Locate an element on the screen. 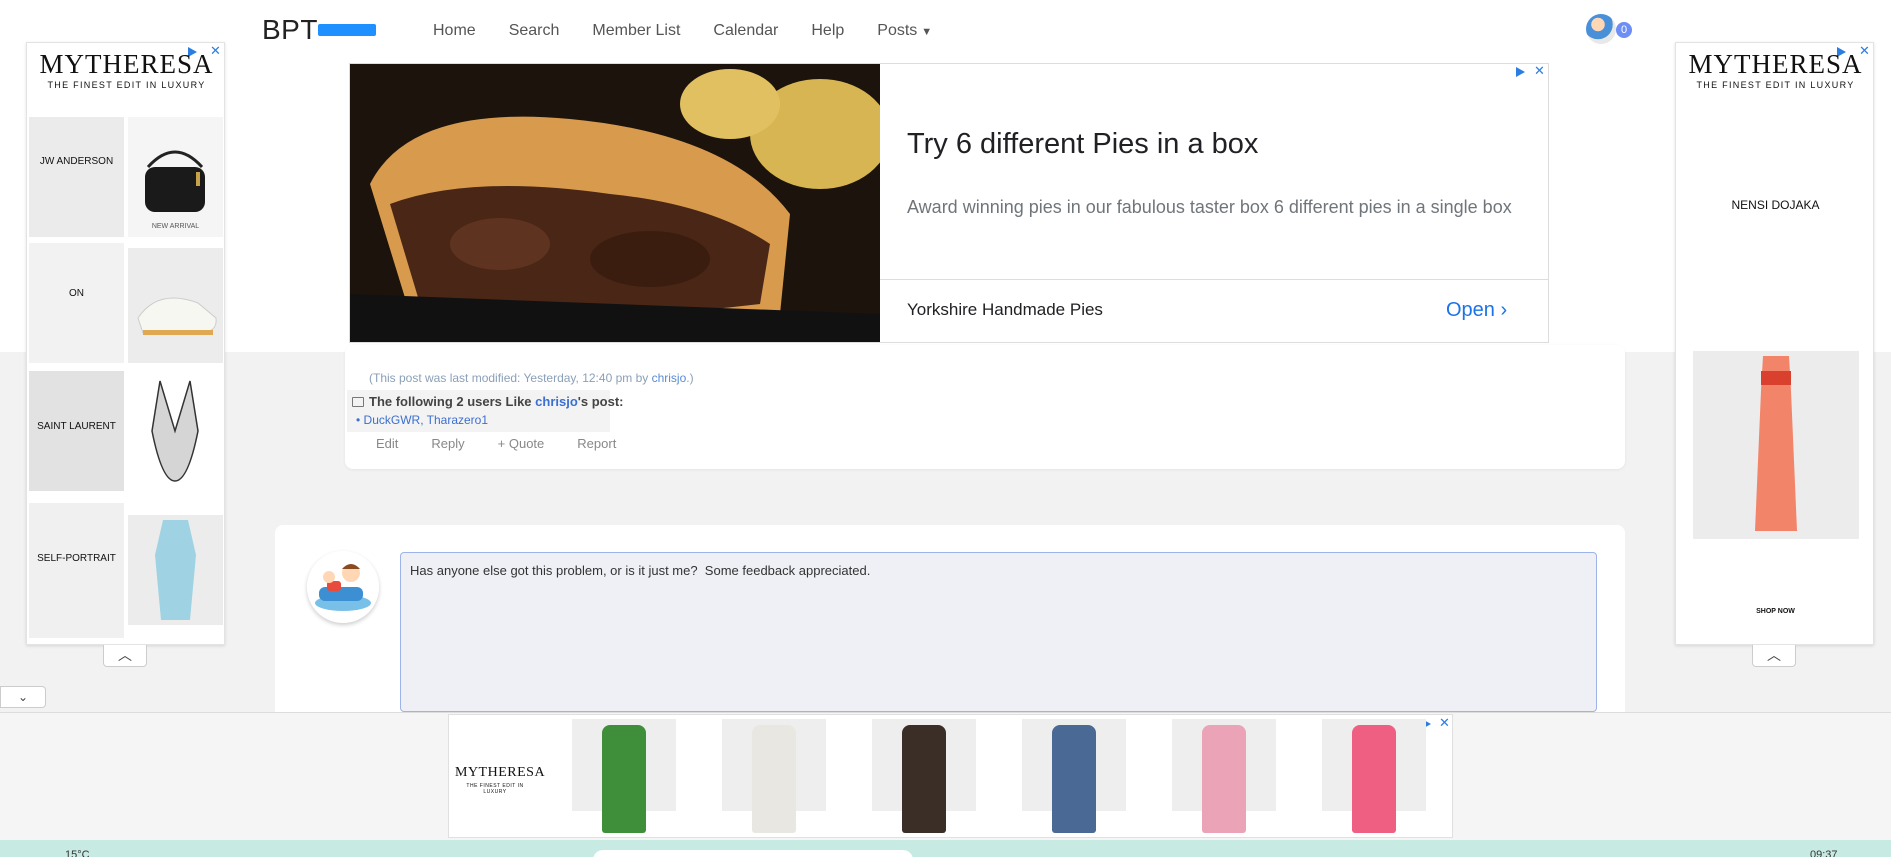 This screenshot has width=1891, height=857. ad-open-button: Open › is located at coordinates (1476, 310).